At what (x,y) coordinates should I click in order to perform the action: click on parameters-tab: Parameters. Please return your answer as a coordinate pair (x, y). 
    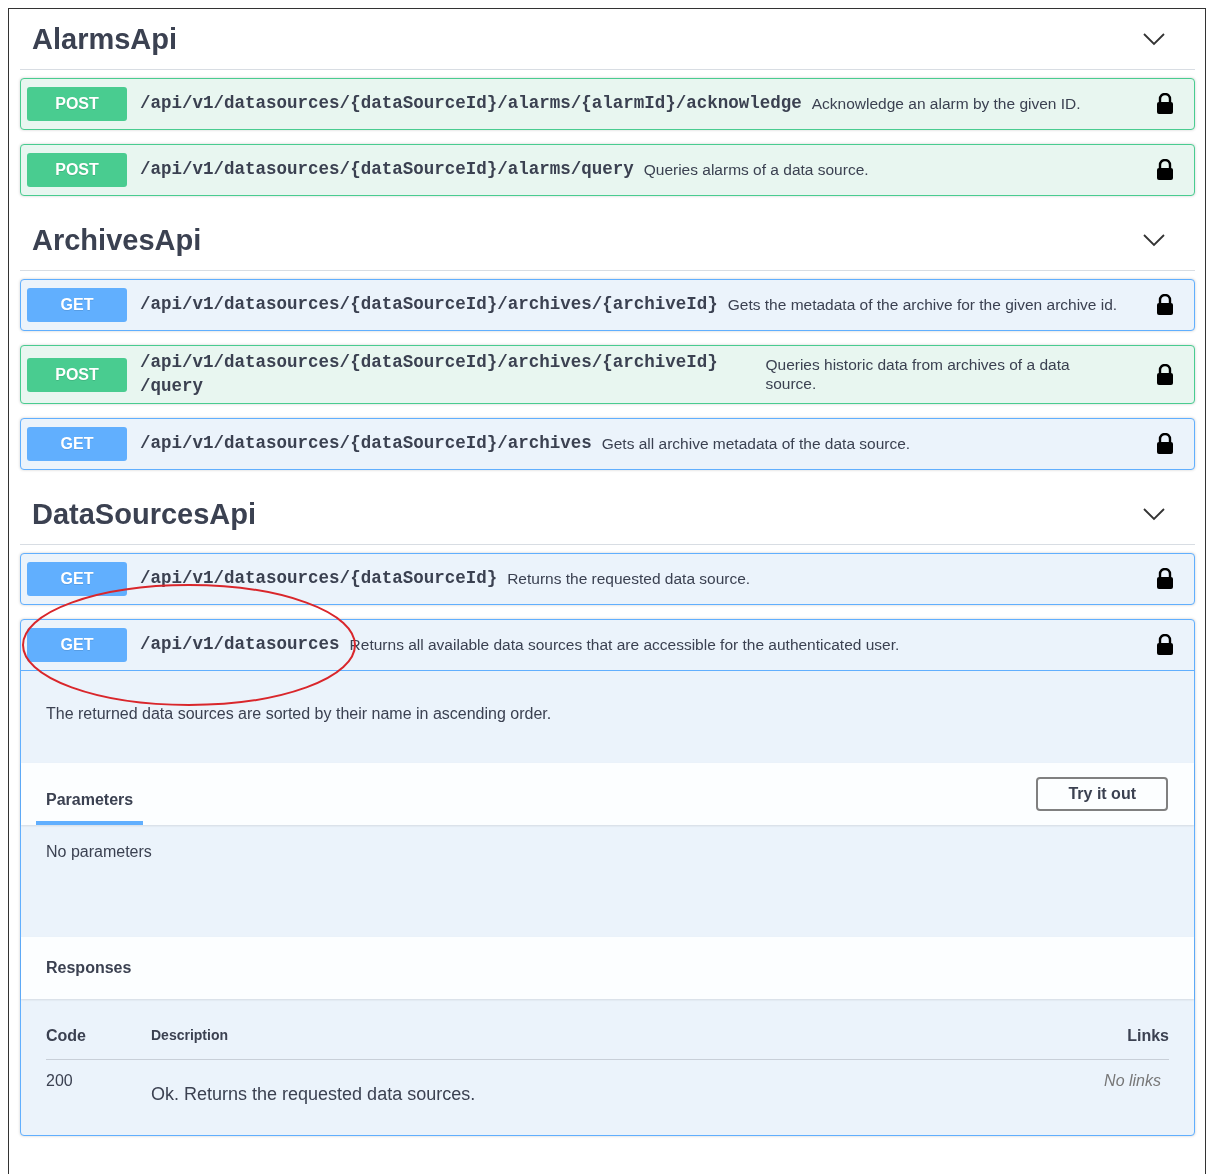
    Looking at the image, I should click on (90, 799).